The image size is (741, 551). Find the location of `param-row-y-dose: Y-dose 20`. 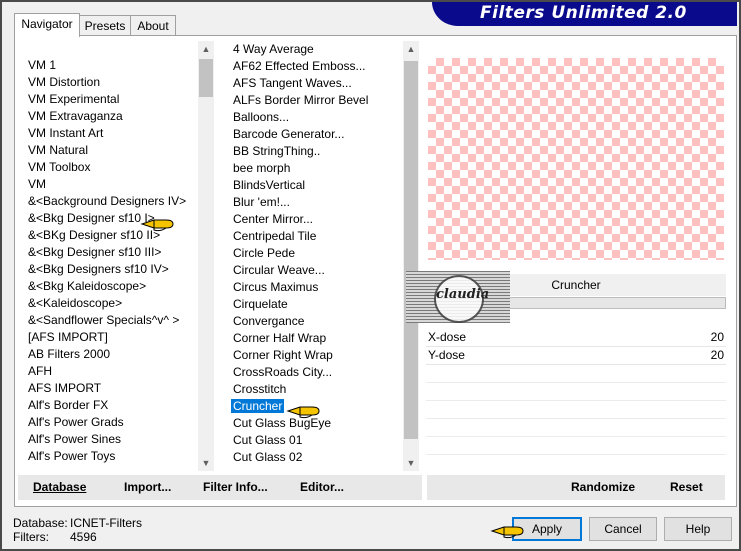

param-row-y-dose: Y-dose 20 is located at coordinates (576, 356).